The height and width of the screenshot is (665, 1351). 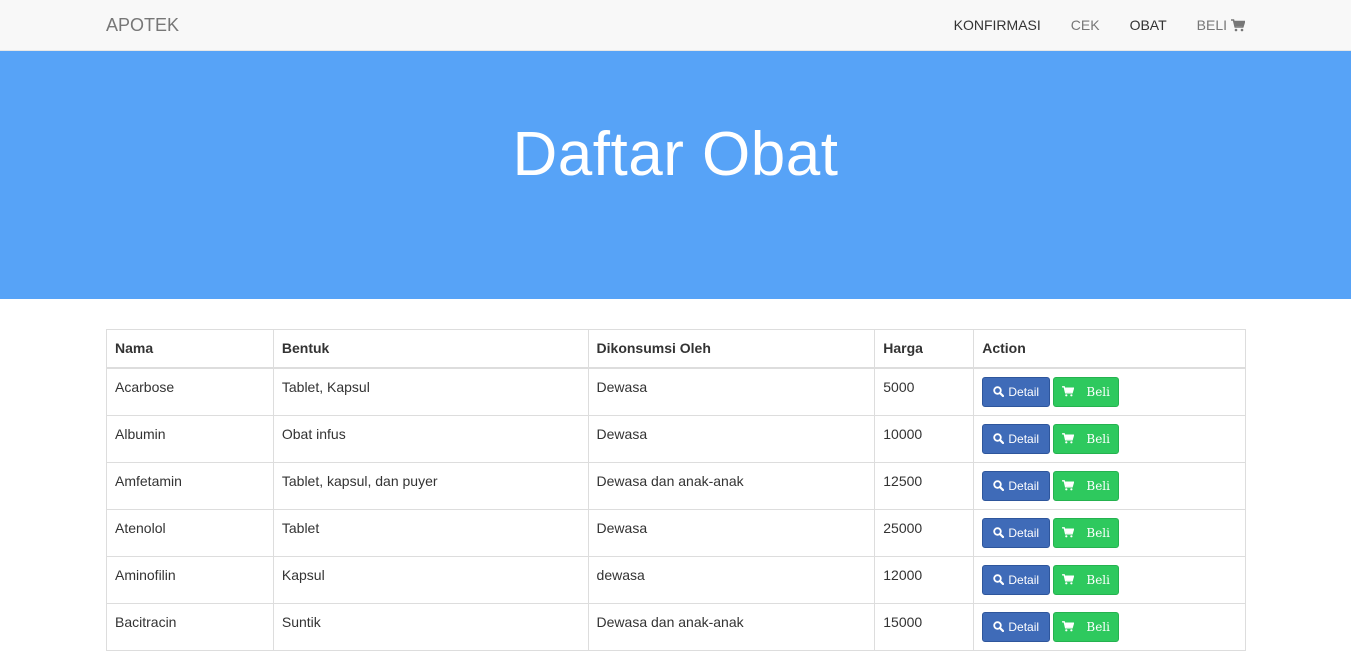 I want to click on page-title: Daftar Obat, so click(x=675, y=154).